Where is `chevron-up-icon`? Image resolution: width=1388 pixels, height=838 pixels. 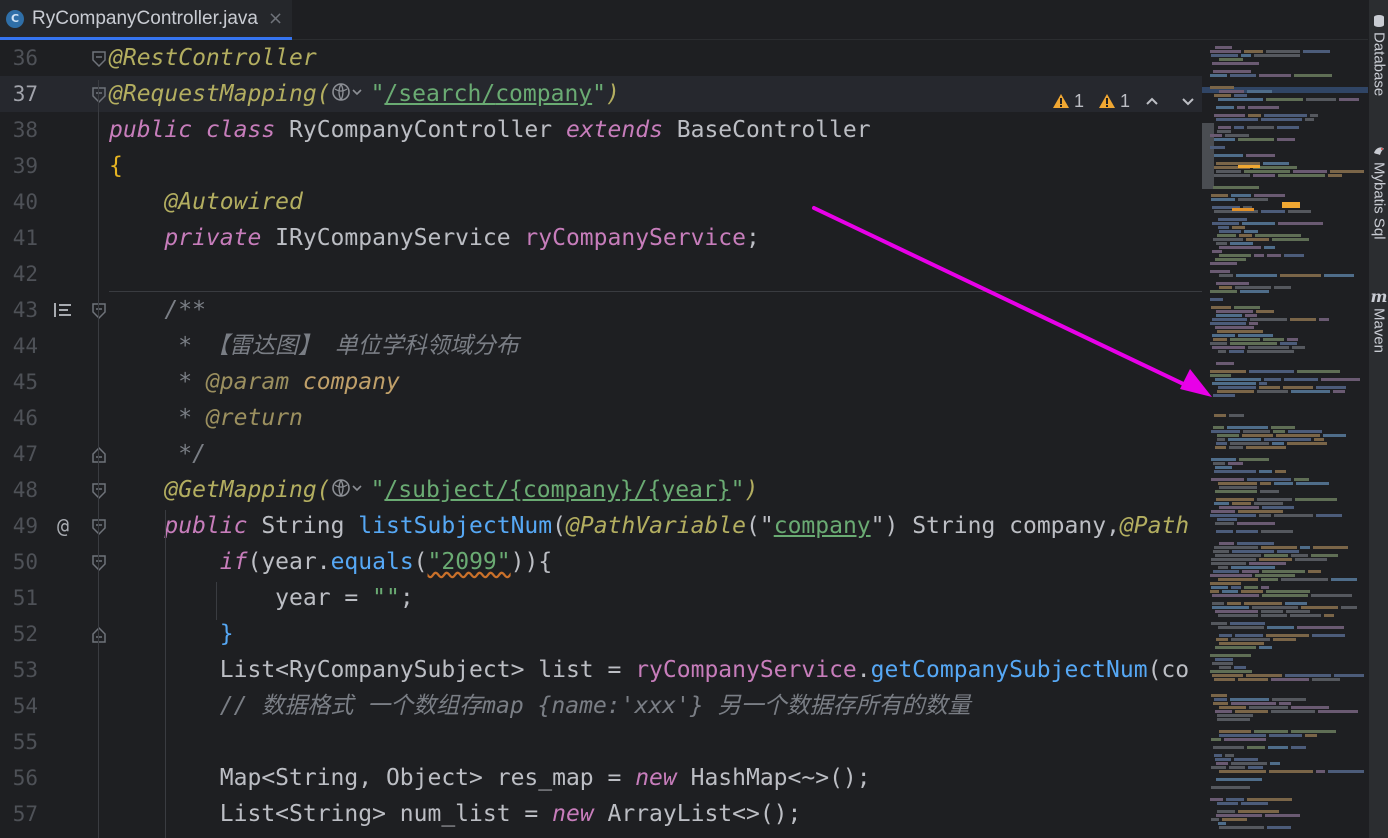
chevron-up-icon is located at coordinates (1152, 101).